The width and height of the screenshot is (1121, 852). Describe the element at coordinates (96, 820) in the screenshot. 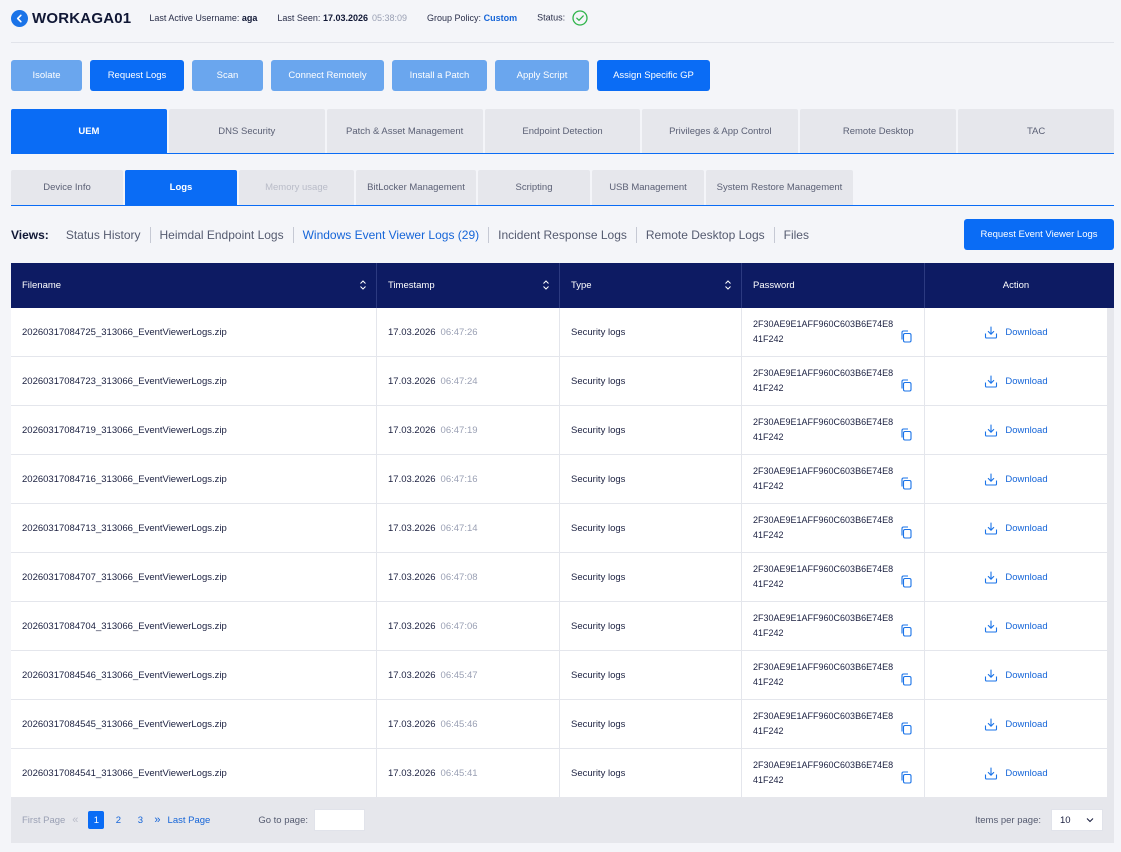

I see `page-1: 1` at that location.